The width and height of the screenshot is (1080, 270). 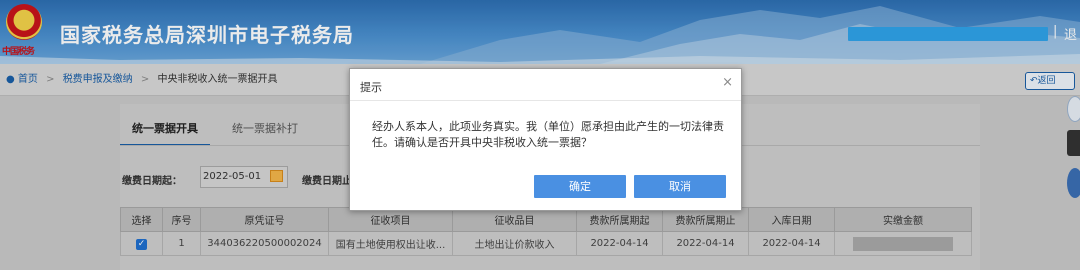 What do you see at coordinates (580, 186) in the screenshot?
I see `confirm-button: 确定` at bounding box center [580, 186].